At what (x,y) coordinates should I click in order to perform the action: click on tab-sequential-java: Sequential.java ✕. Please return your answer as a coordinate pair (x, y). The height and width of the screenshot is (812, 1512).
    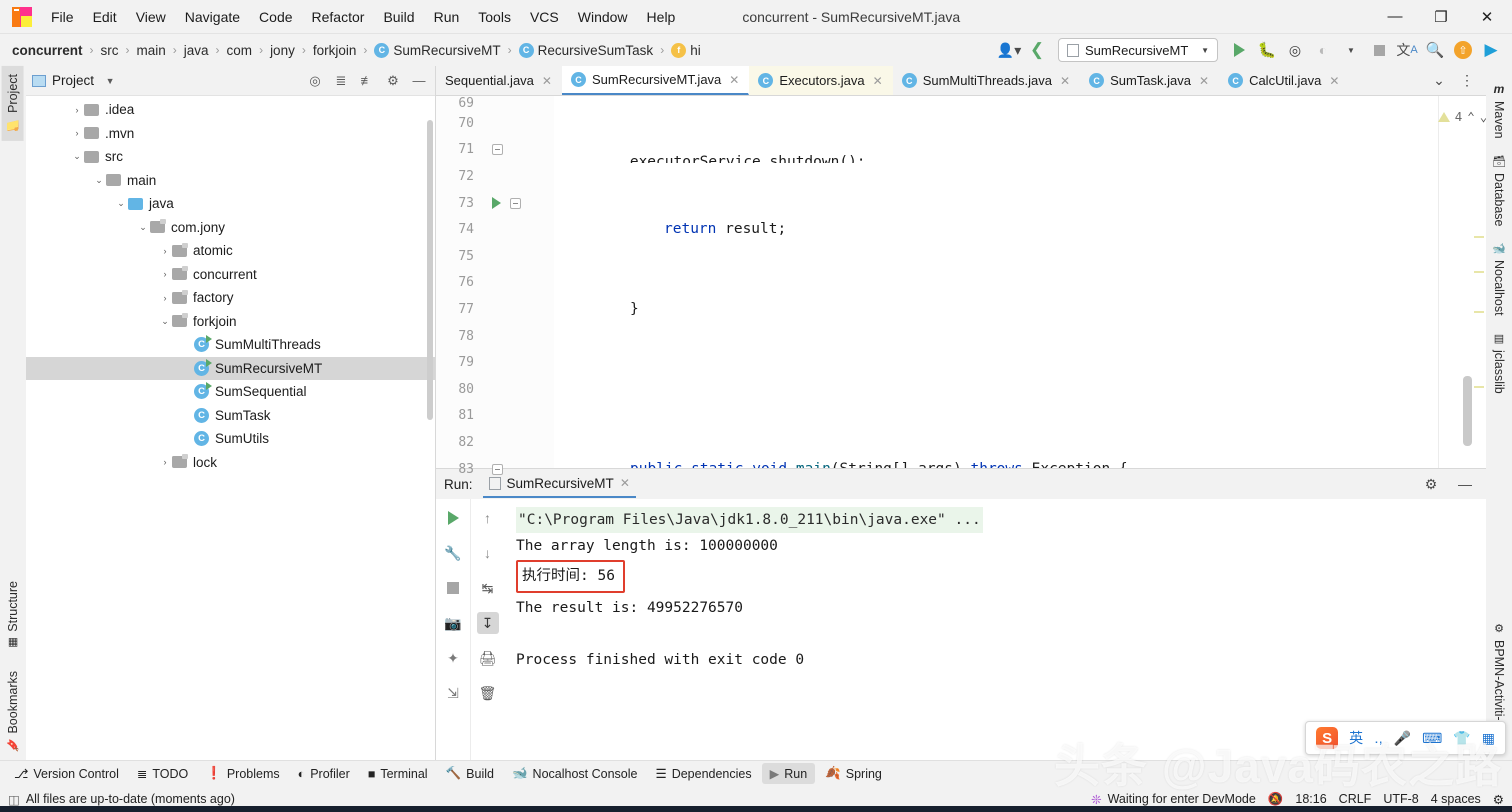
    Looking at the image, I should click on (499, 80).